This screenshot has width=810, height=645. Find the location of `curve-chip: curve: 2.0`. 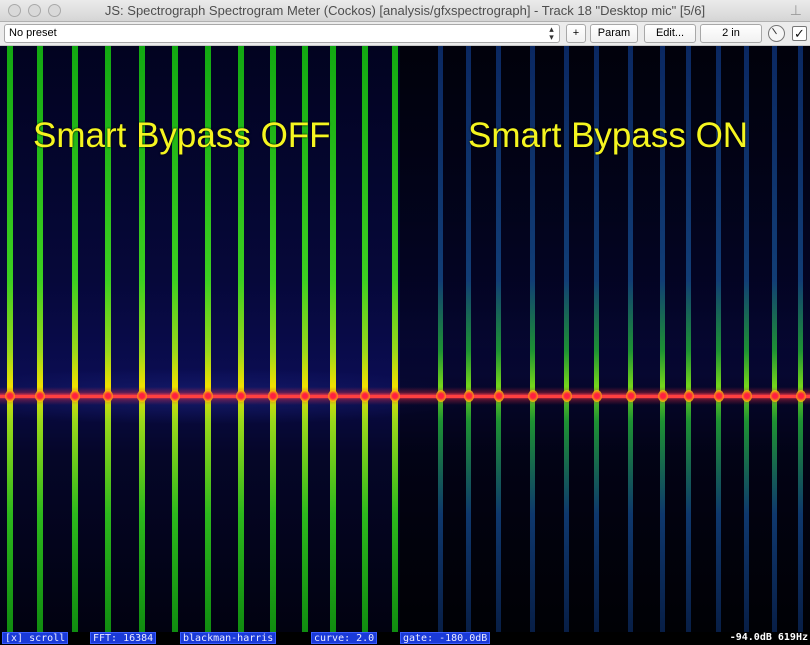

curve-chip: curve: 2.0 is located at coordinates (344, 638).